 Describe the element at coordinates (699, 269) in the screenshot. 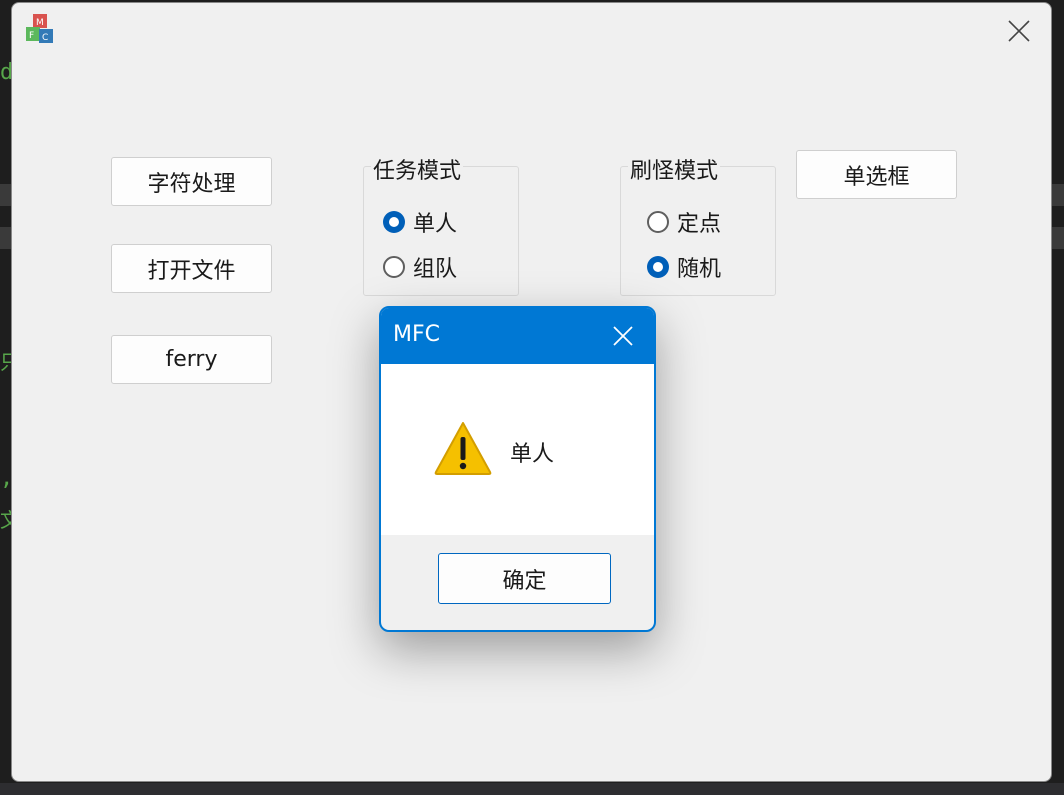

I see `radio-label: 随机` at that location.